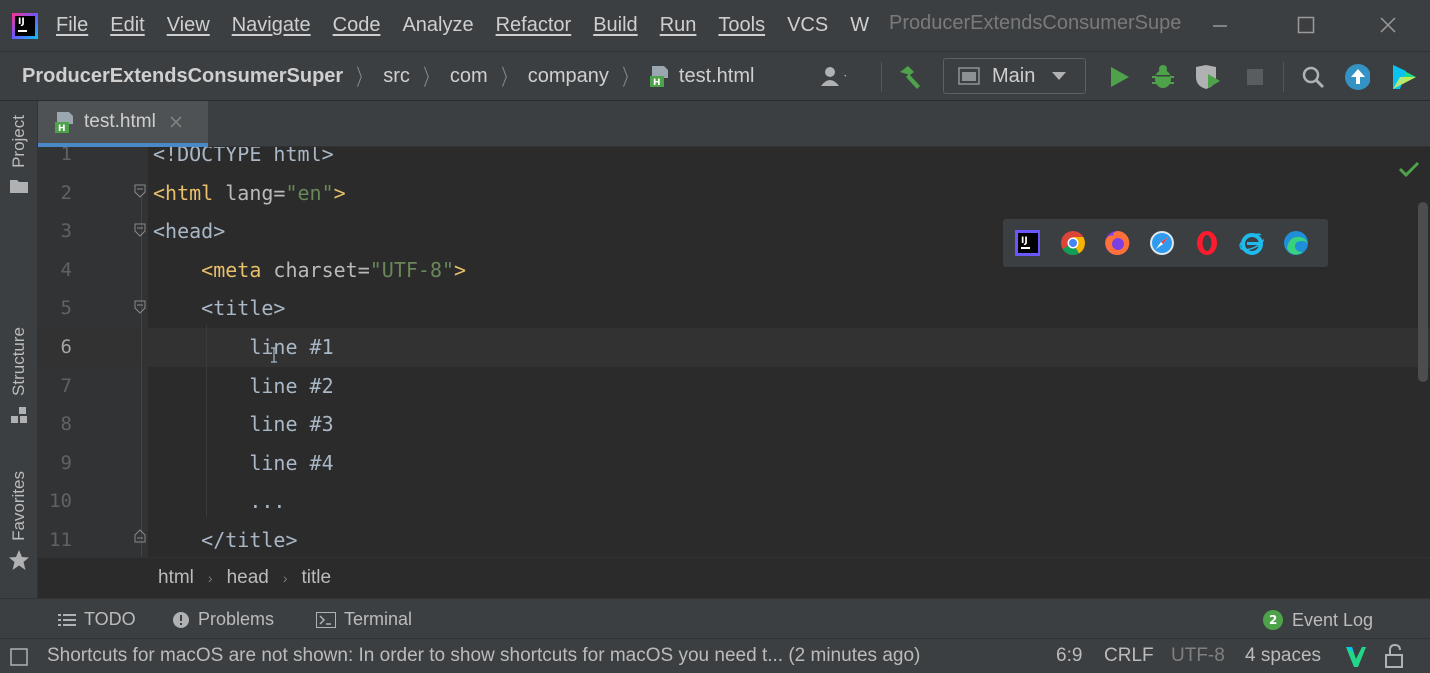 This screenshot has height=673, width=1430. What do you see at coordinates (1162, 243) in the screenshot?
I see `safari-icon` at bounding box center [1162, 243].